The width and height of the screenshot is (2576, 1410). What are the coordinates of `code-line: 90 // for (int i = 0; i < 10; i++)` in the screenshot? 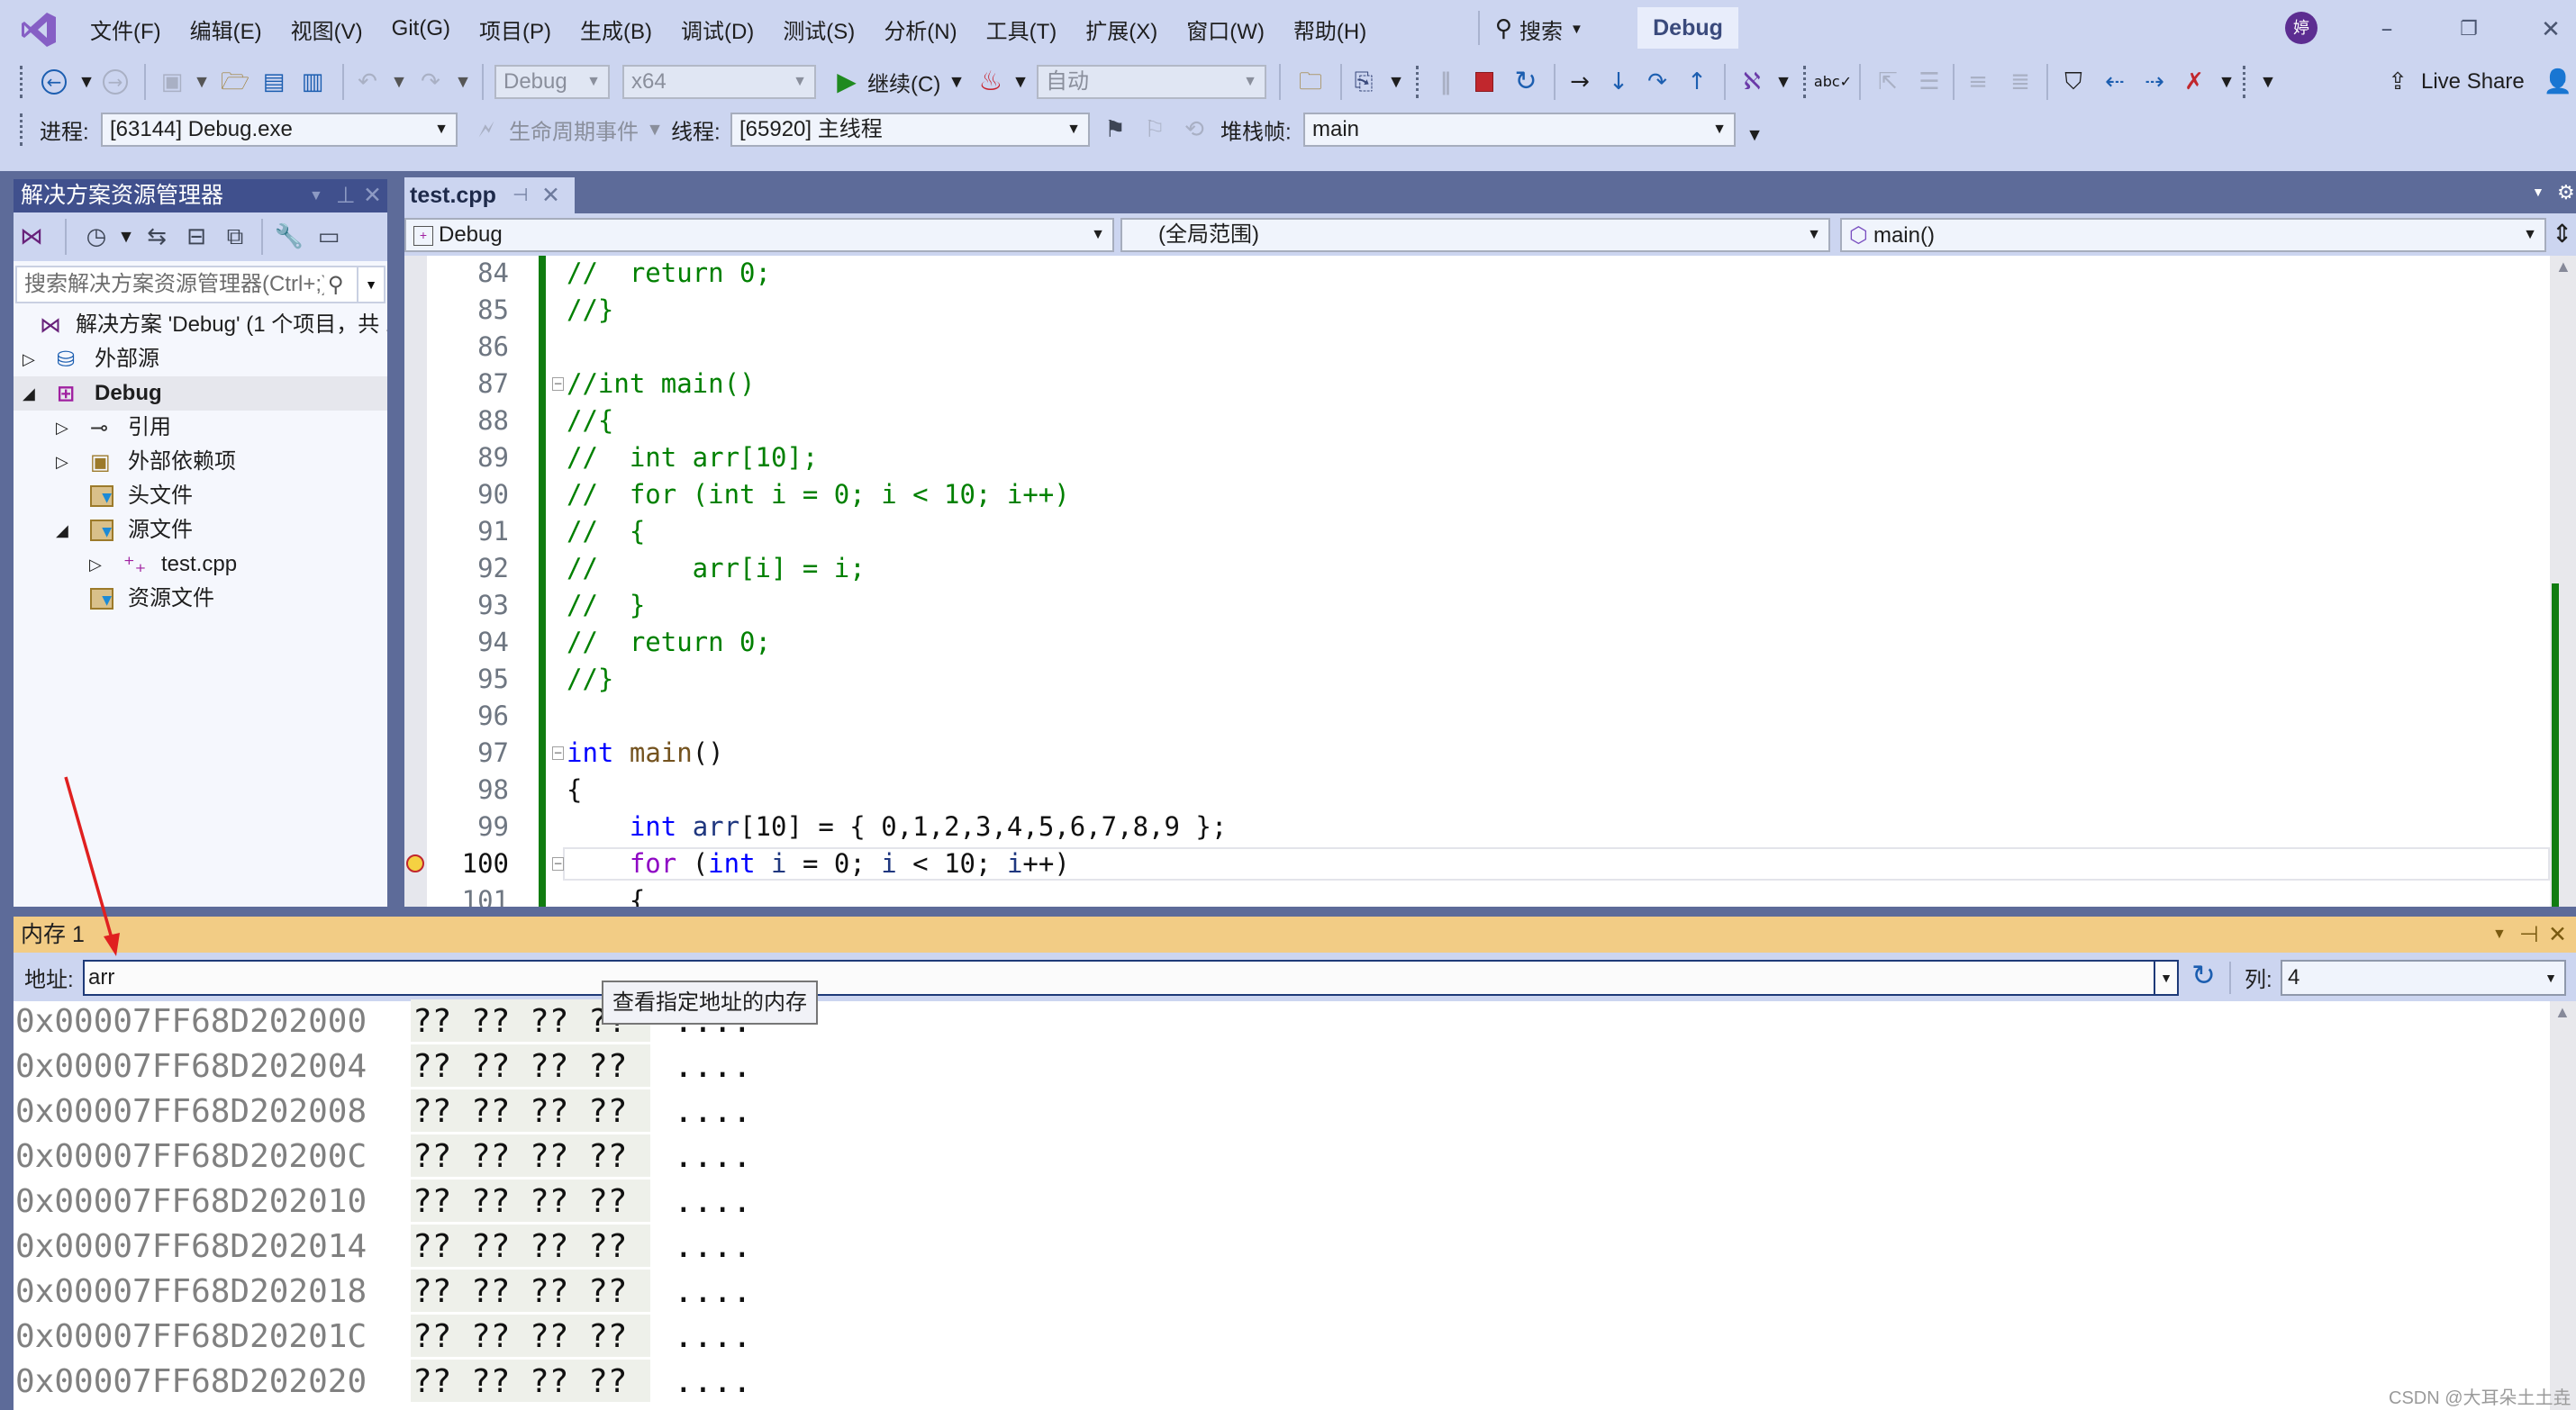 It's located at (1477, 494).